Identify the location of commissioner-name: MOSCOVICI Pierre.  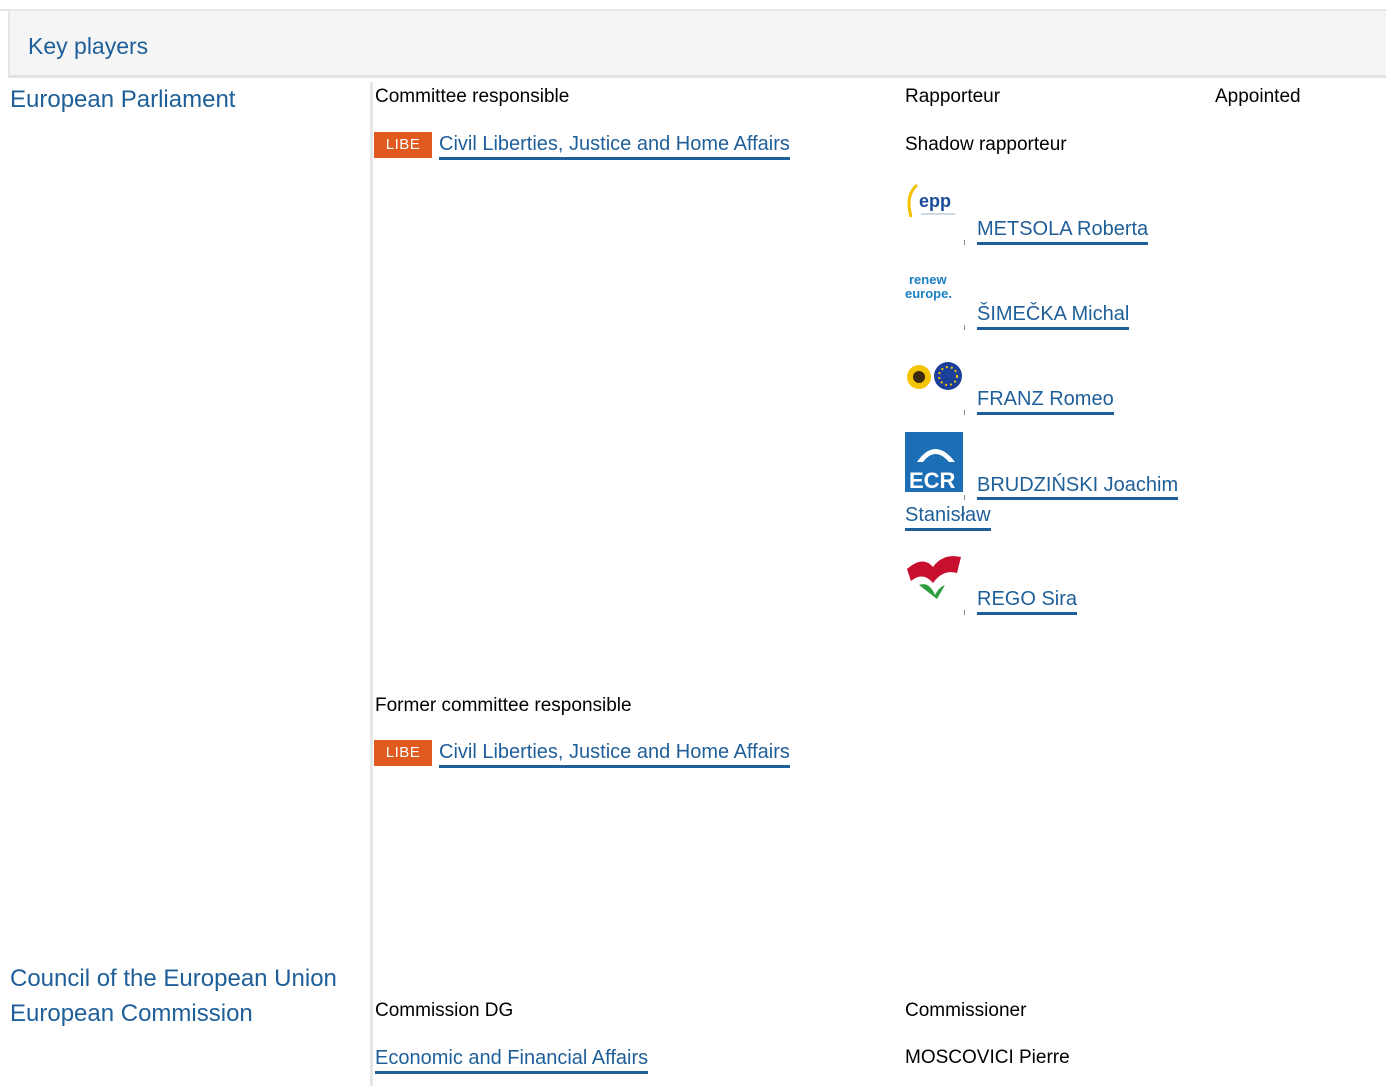
(987, 1057).